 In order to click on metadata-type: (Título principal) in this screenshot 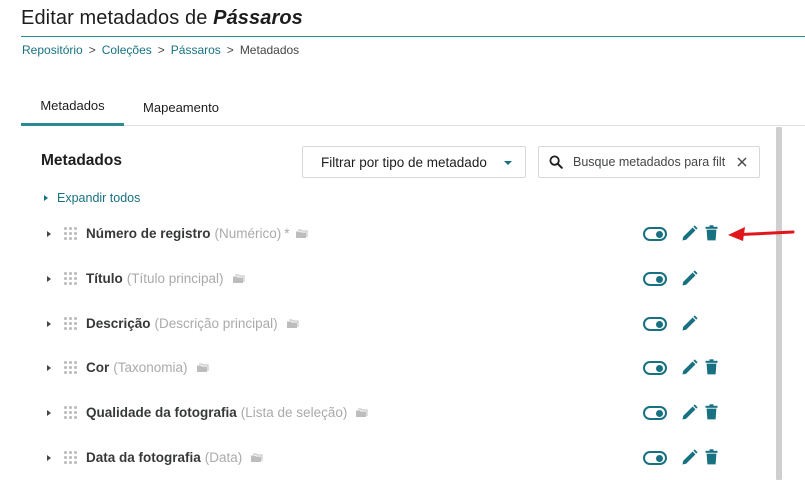, I will do `click(175, 278)`.